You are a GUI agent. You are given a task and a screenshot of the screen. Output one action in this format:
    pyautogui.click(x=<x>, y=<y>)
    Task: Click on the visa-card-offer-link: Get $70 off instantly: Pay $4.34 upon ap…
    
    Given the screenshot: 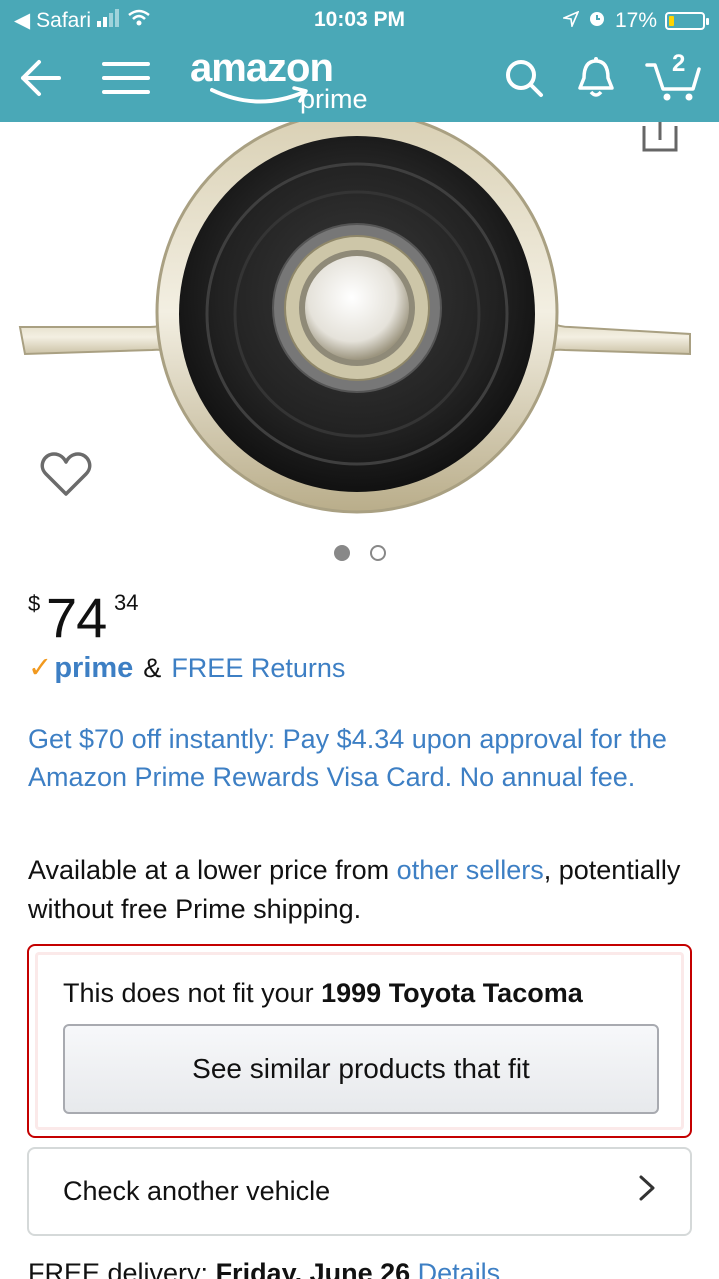 What is the action you would take?
    pyautogui.click(x=363, y=758)
    